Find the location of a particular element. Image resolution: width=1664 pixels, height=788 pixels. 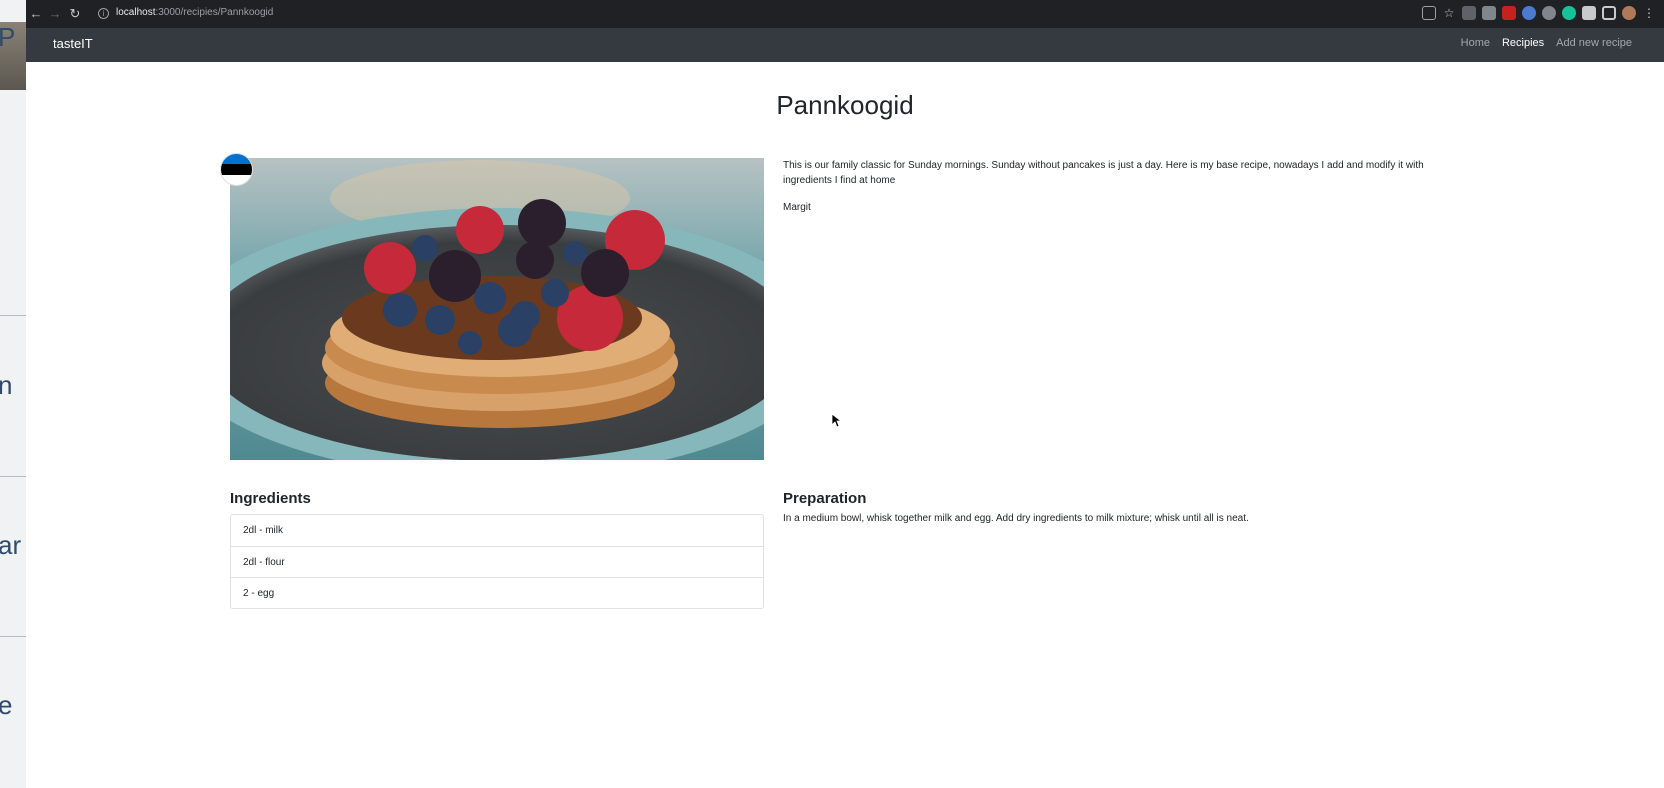

estonian-flag-icon is located at coordinates (236, 169).